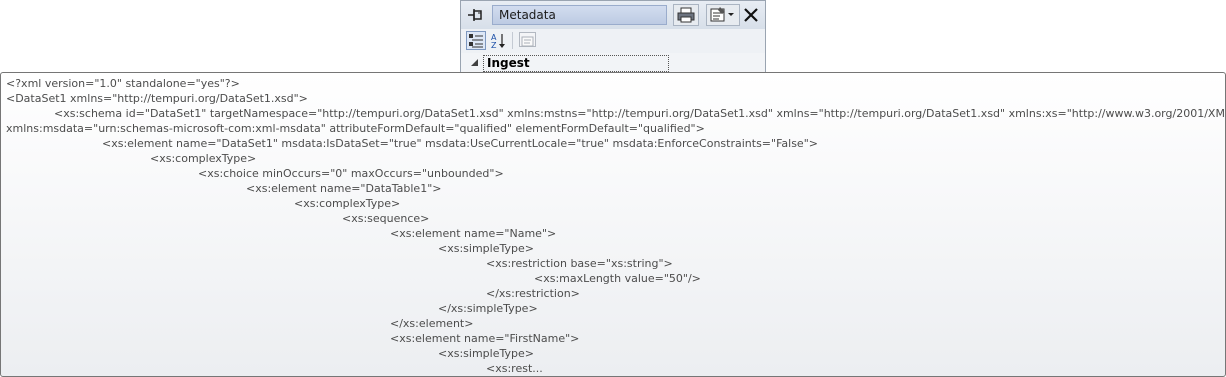 This screenshot has width=1226, height=377. I want to click on close-button, so click(751, 15).